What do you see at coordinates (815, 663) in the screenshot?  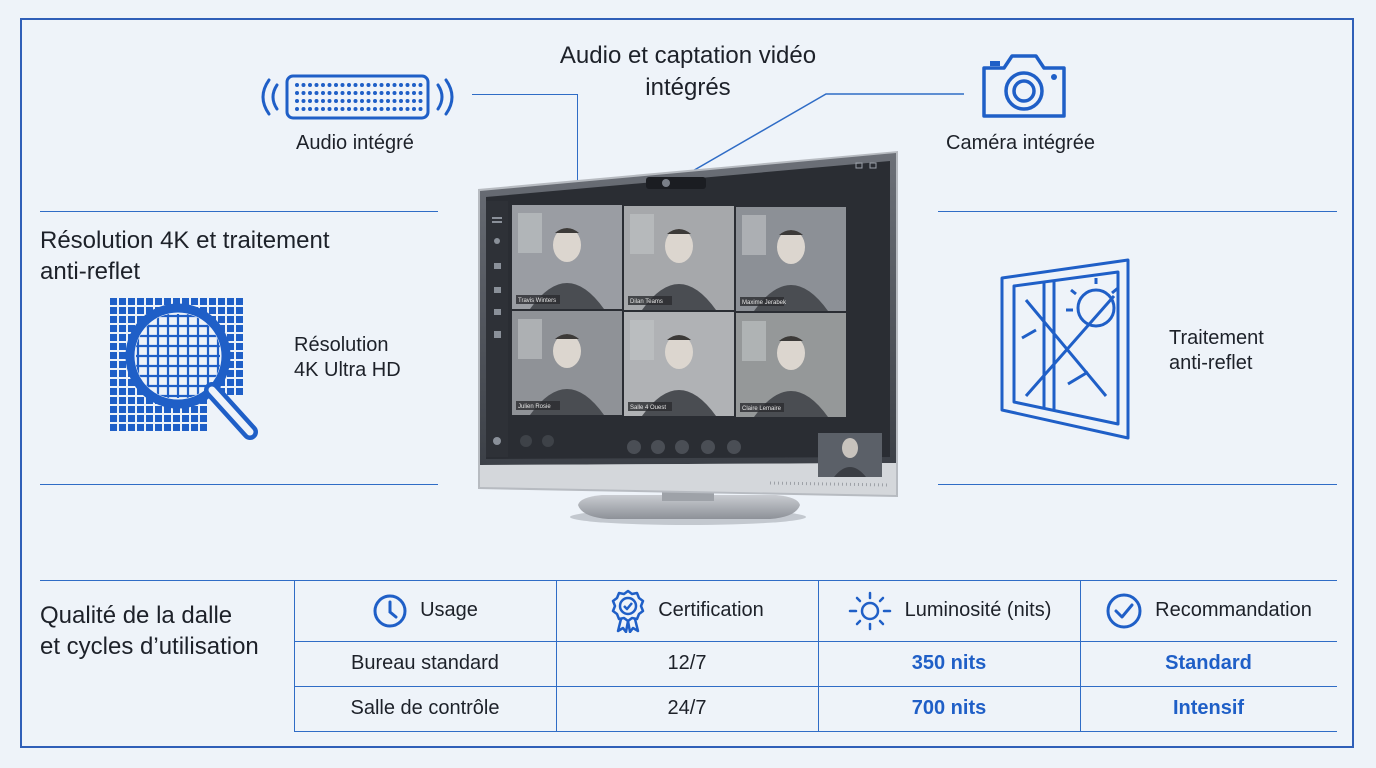 I see `table-row: Bureau standard 12/7 350 nits Standard` at bounding box center [815, 663].